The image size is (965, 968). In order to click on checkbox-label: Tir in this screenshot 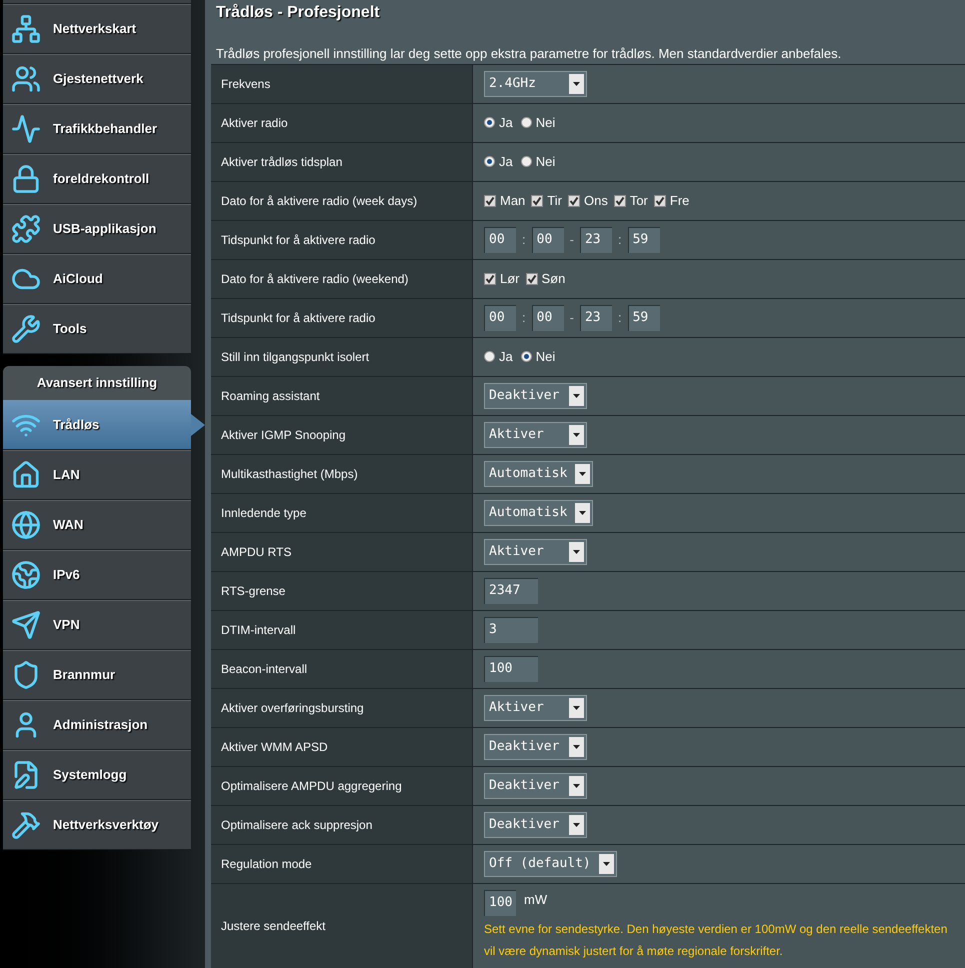, I will do `click(554, 201)`.